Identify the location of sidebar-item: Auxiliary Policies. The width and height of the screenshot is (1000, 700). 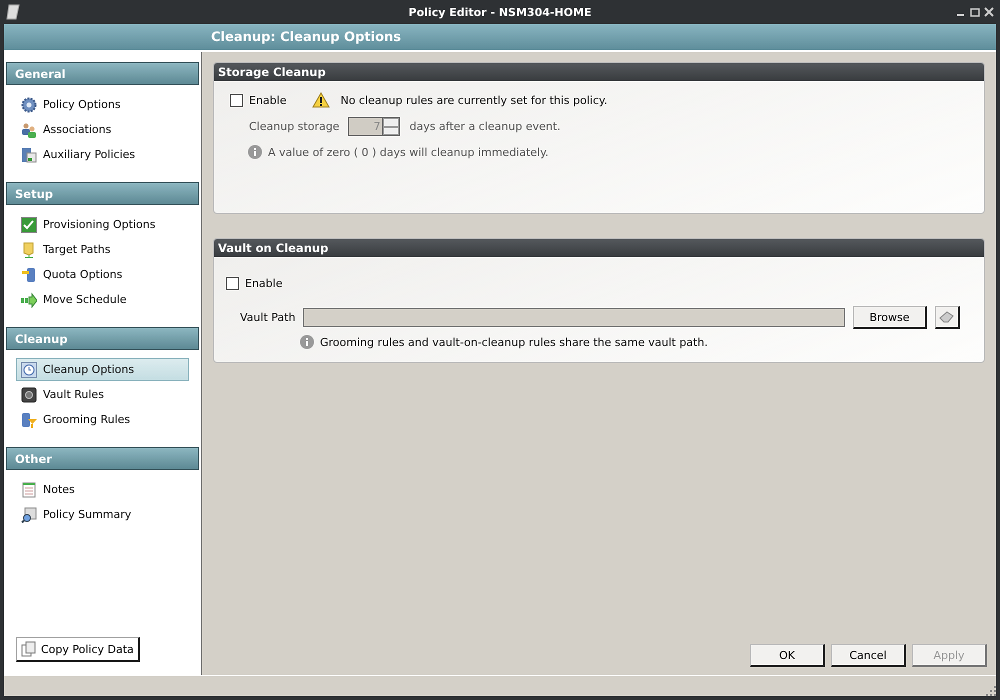
(102, 154).